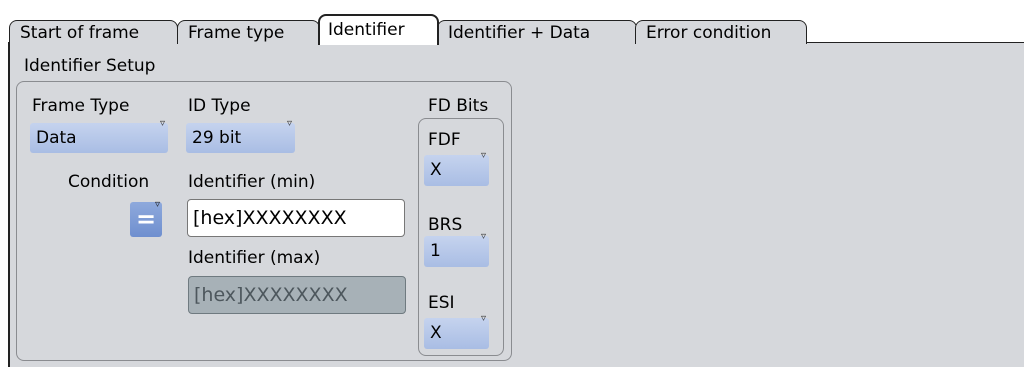 The width and height of the screenshot is (1024, 367). I want to click on fdf-value: X, so click(436, 170).